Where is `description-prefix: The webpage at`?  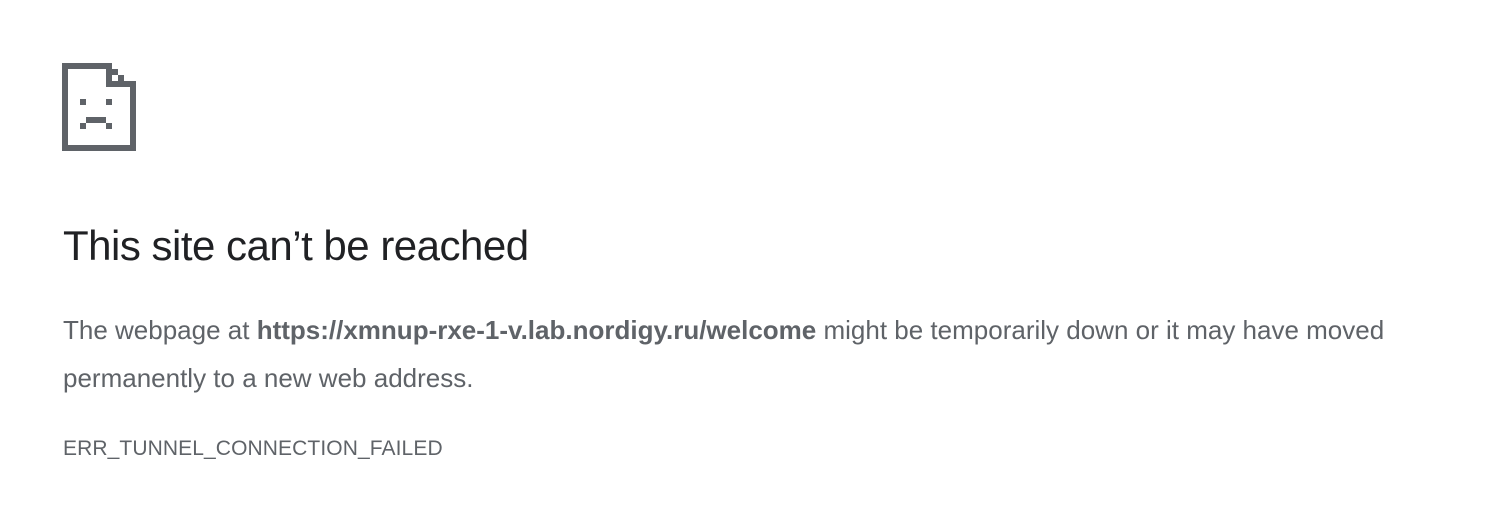 description-prefix: The webpage at is located at coordinates (160, 330).